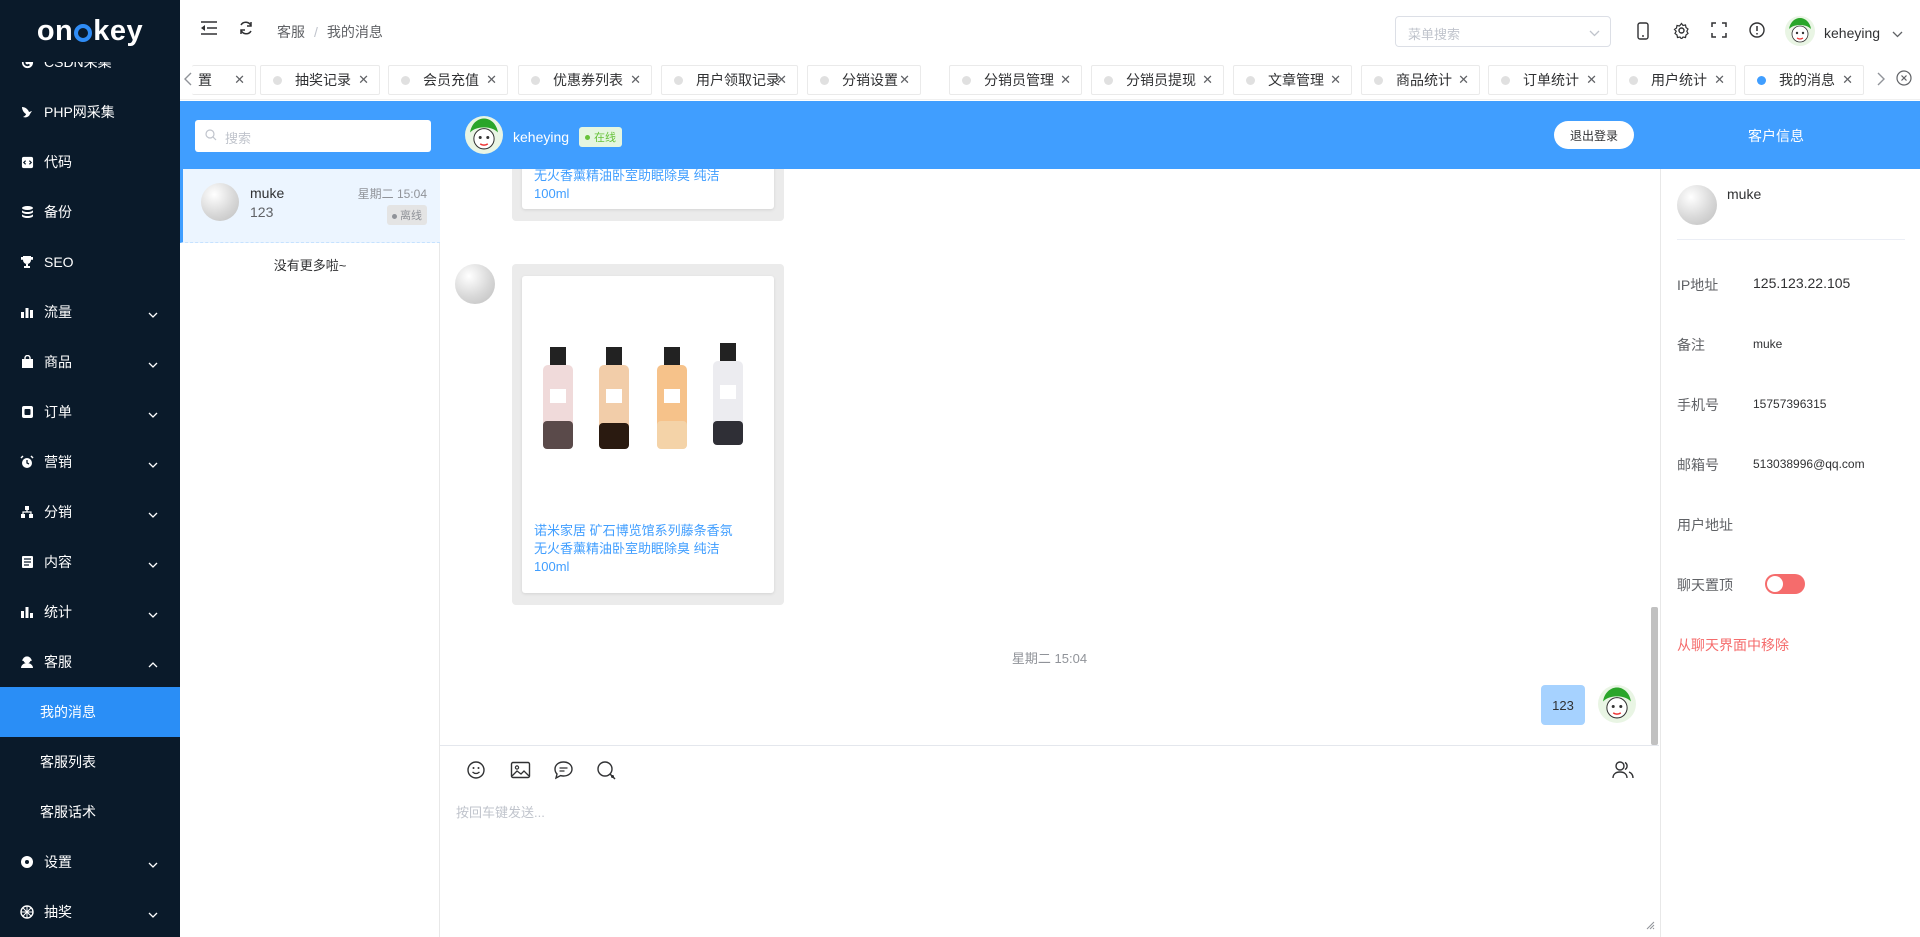 The width and height of the screenshot is (1920, 937). What do you see at coordinates (1679, 80) in the screenshot?
I see `tab-label: 用户统计` at bounding box center [1679, 80].